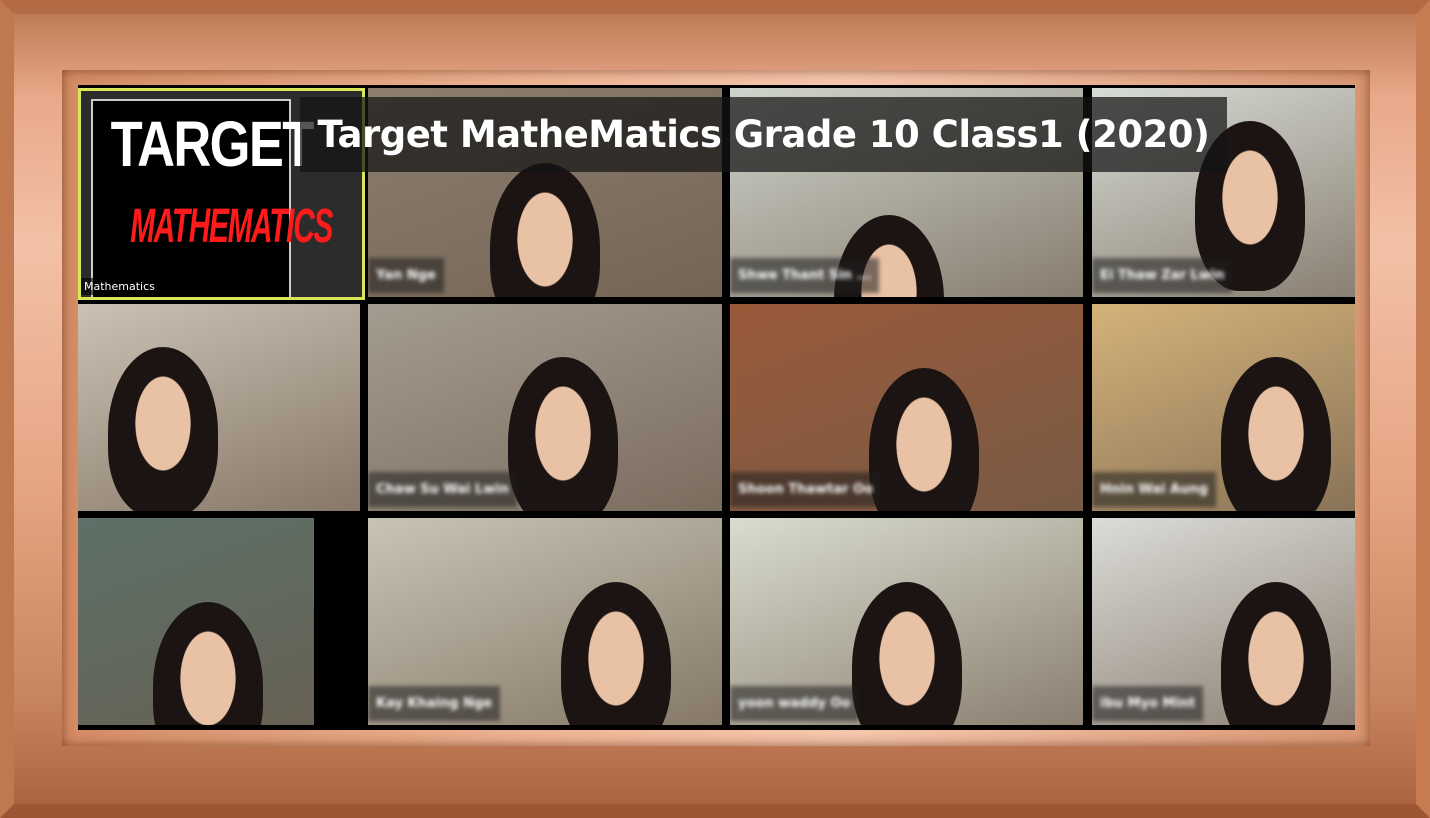  Describe the element at coordinates (1162, 275) in the screenshot. I see `participant-name: Ei Thaw Zar Lwin` at that location.